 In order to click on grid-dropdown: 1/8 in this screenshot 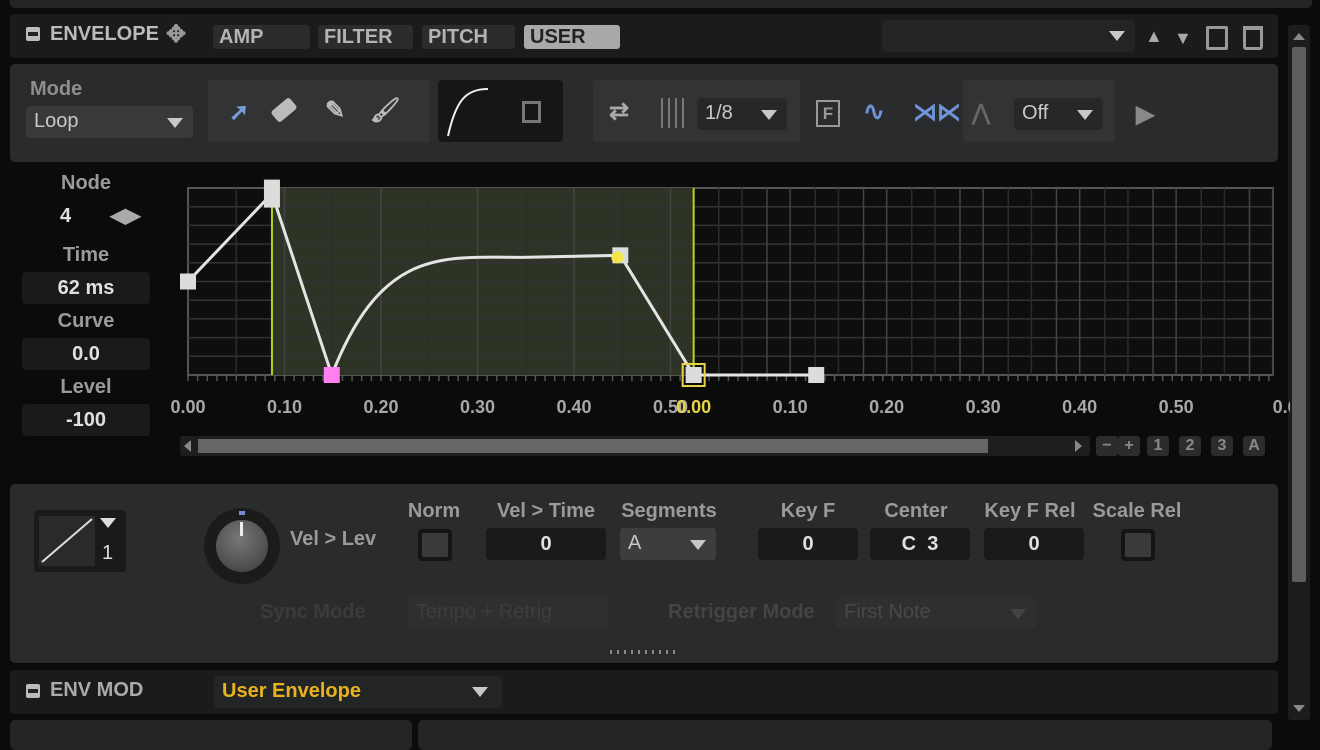, I will do `click(742, 114)`.